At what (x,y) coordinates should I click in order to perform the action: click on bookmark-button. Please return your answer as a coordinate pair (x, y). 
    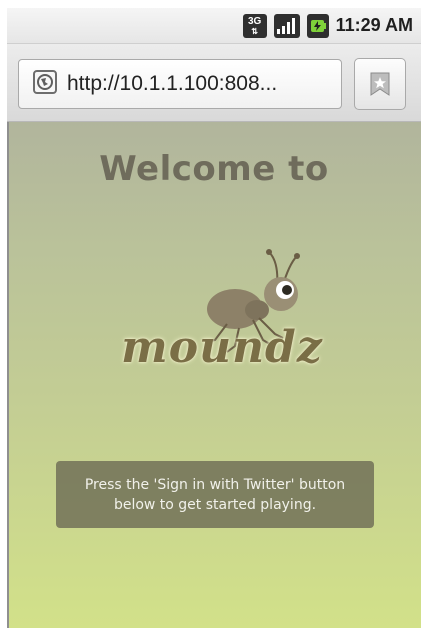
    Looking at the image, I should click on (380, 84).